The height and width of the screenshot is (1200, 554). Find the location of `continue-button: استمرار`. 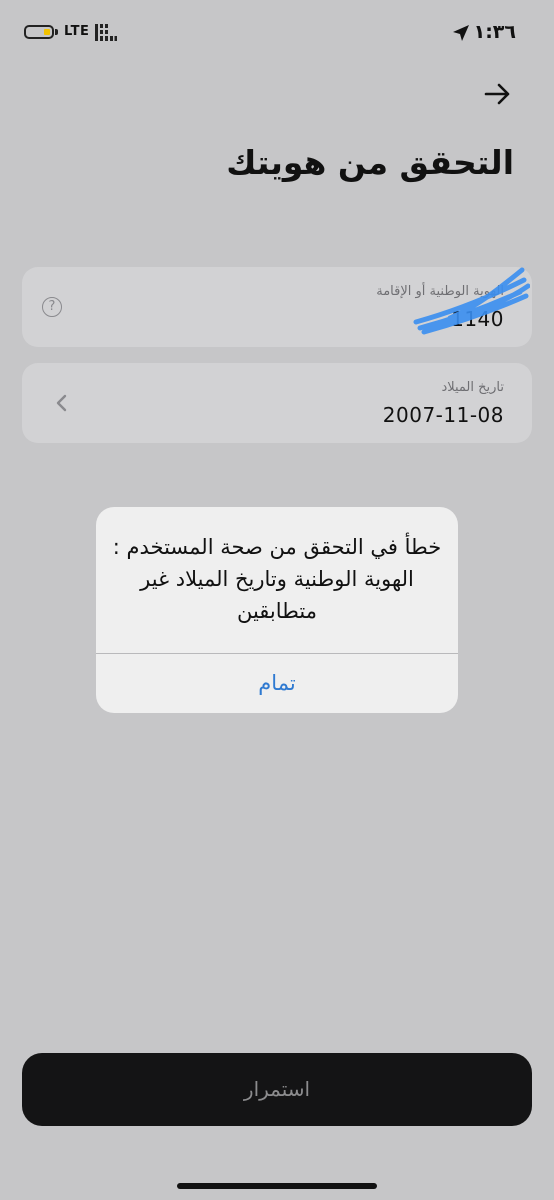

continue-button: استمرار is located at coordinates (277, 1089).